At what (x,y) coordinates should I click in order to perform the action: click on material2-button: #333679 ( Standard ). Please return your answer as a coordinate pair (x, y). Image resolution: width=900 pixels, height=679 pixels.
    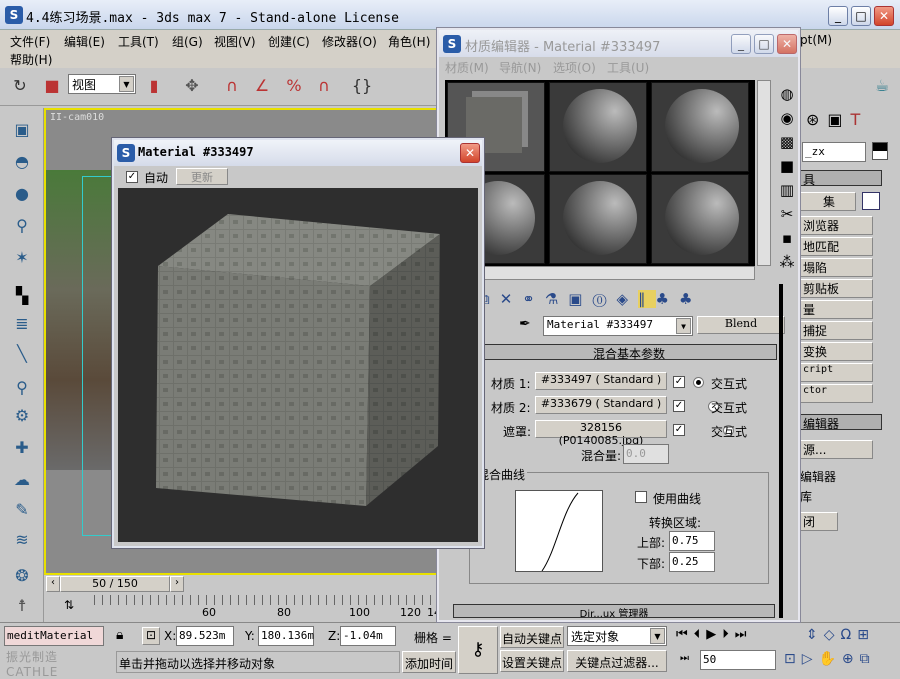
    Looking at the image, I should click on (601, 405).